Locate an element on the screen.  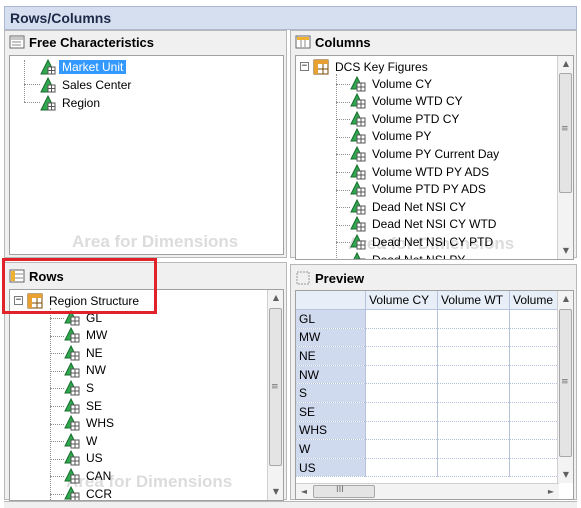
row-item-w: W is located at coordinates (82, 440).